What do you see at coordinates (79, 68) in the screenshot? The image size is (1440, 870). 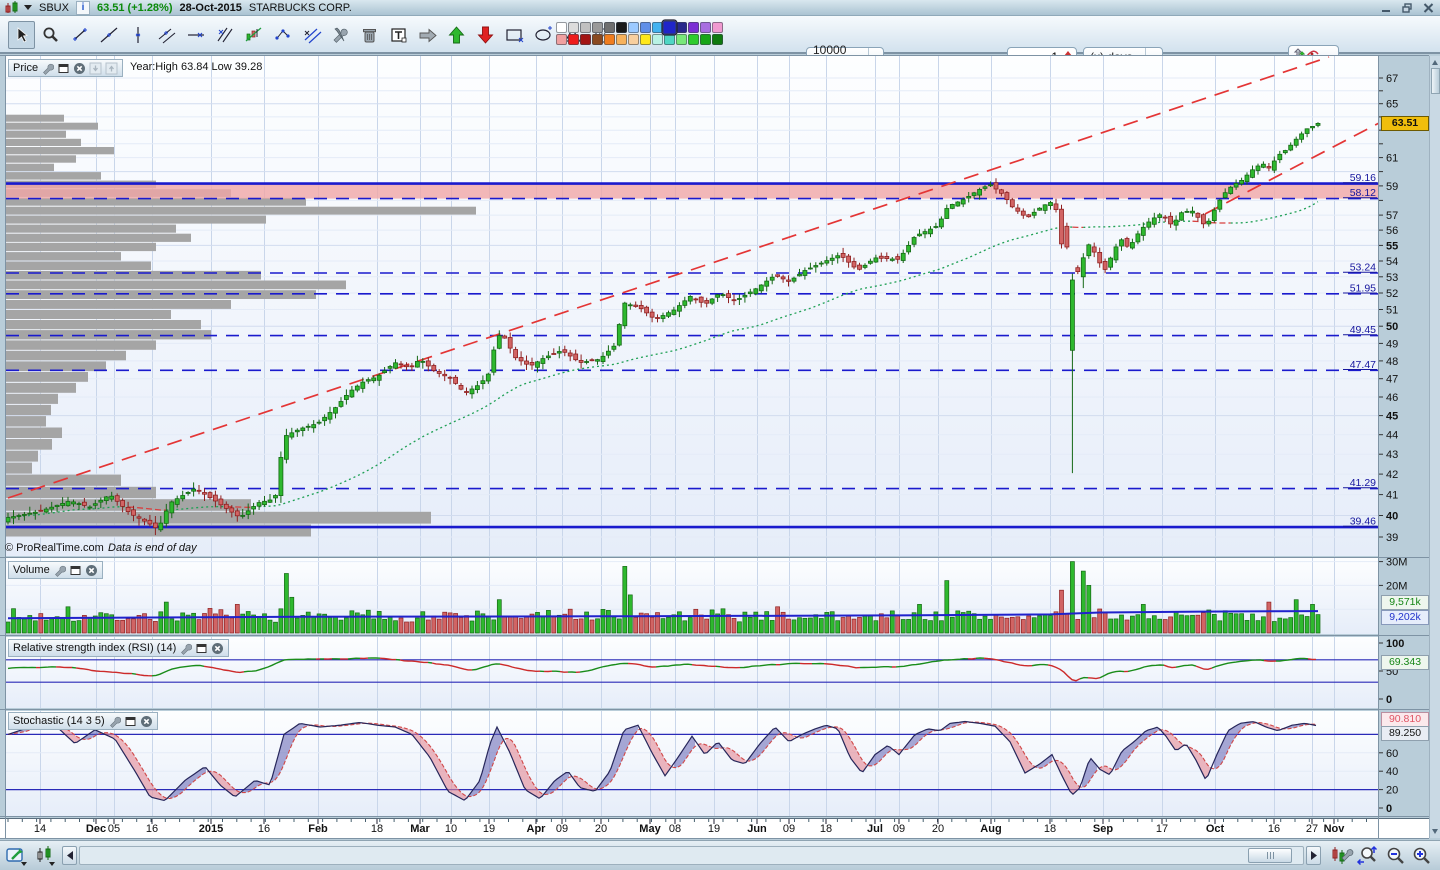 I see `price-close-icon` at bounding box center [79, 68].